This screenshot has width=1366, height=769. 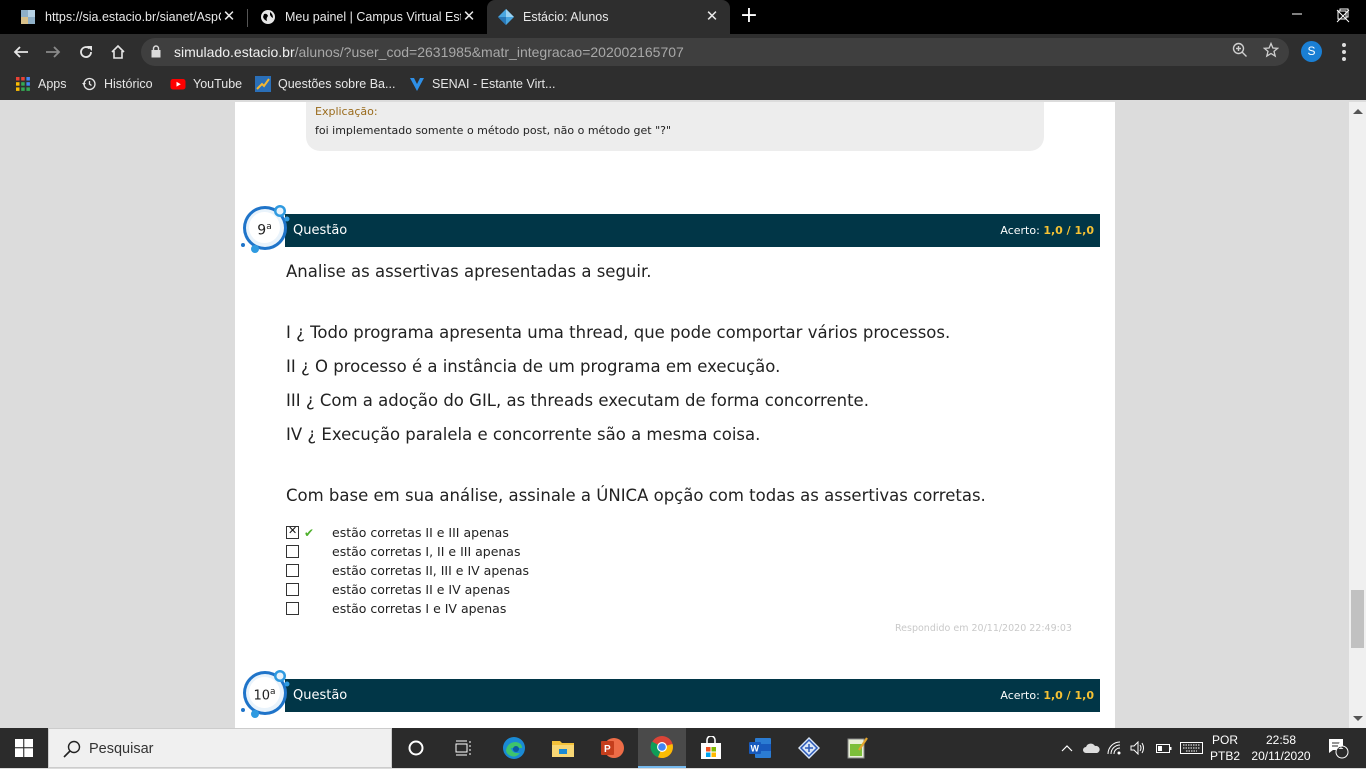 What do you see at coordinates (206, 84) in the screenshot?
I see `bookmark-youtube: YouTube` at bounding box center [206, 84].